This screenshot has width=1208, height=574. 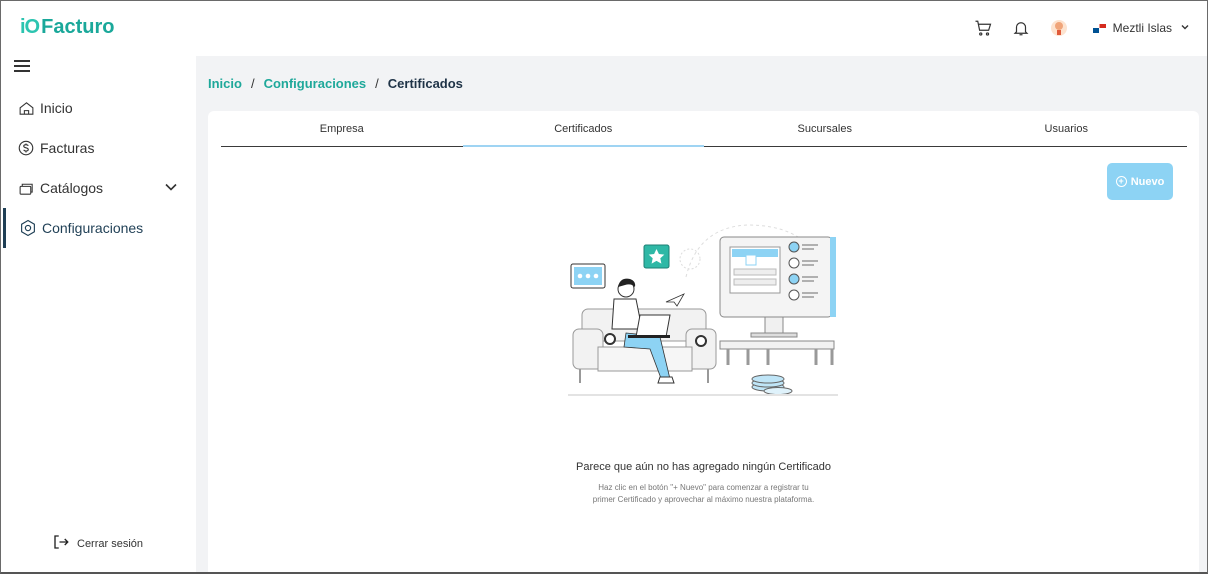 What do you see at coordinates (1121, 181) in the screenshot?
I see `plus-circle-icon: +` at bounding box center [1121, 181].